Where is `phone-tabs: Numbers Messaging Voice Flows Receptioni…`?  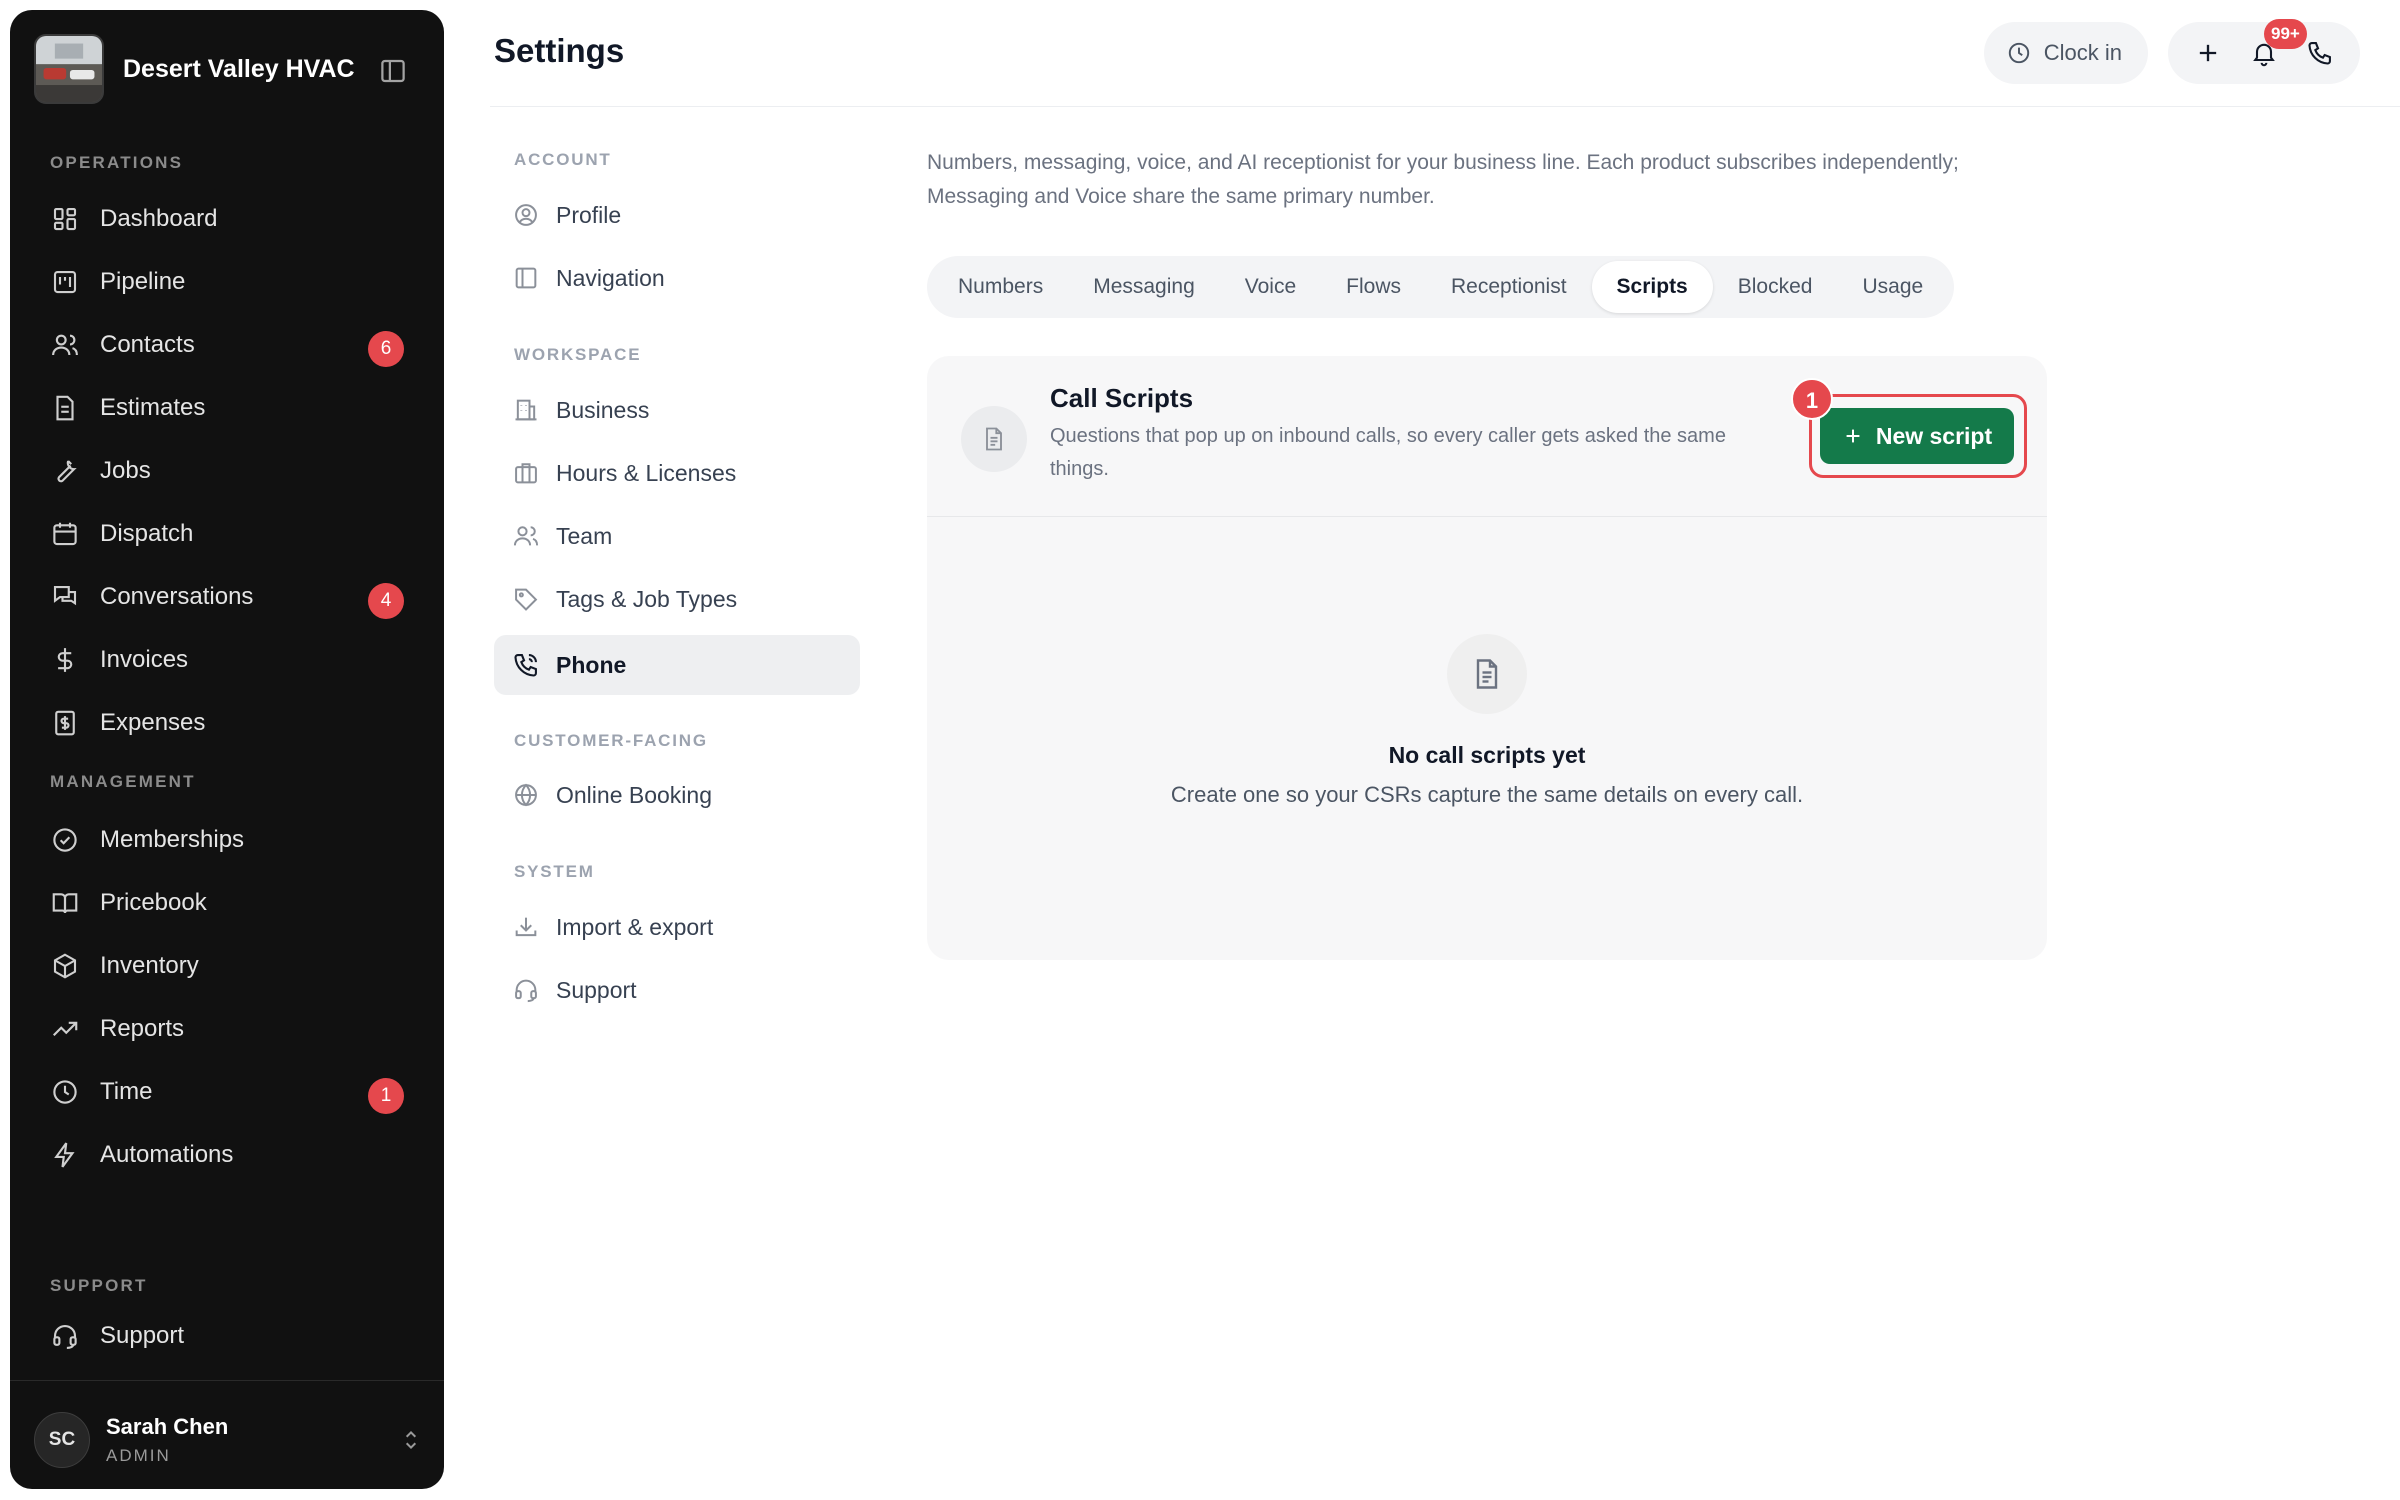 phone-tabs: Numbers Messaging Voice Flows Receptioni… is located at coordinates (1441, 287).